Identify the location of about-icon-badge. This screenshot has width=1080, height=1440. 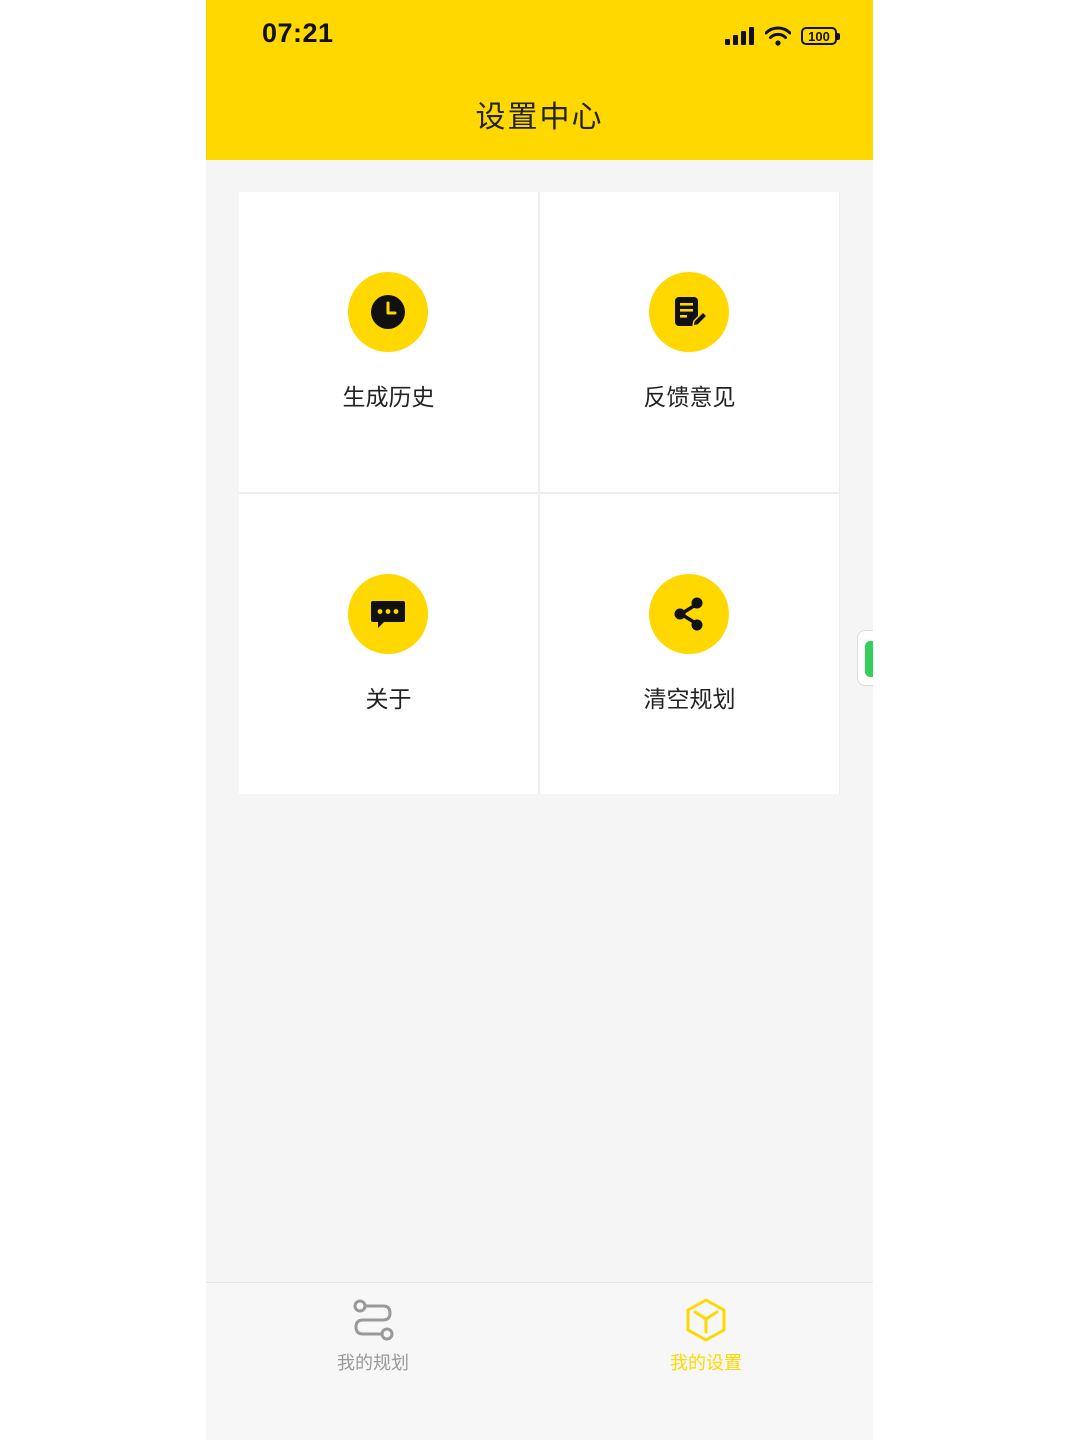
(388, 614).